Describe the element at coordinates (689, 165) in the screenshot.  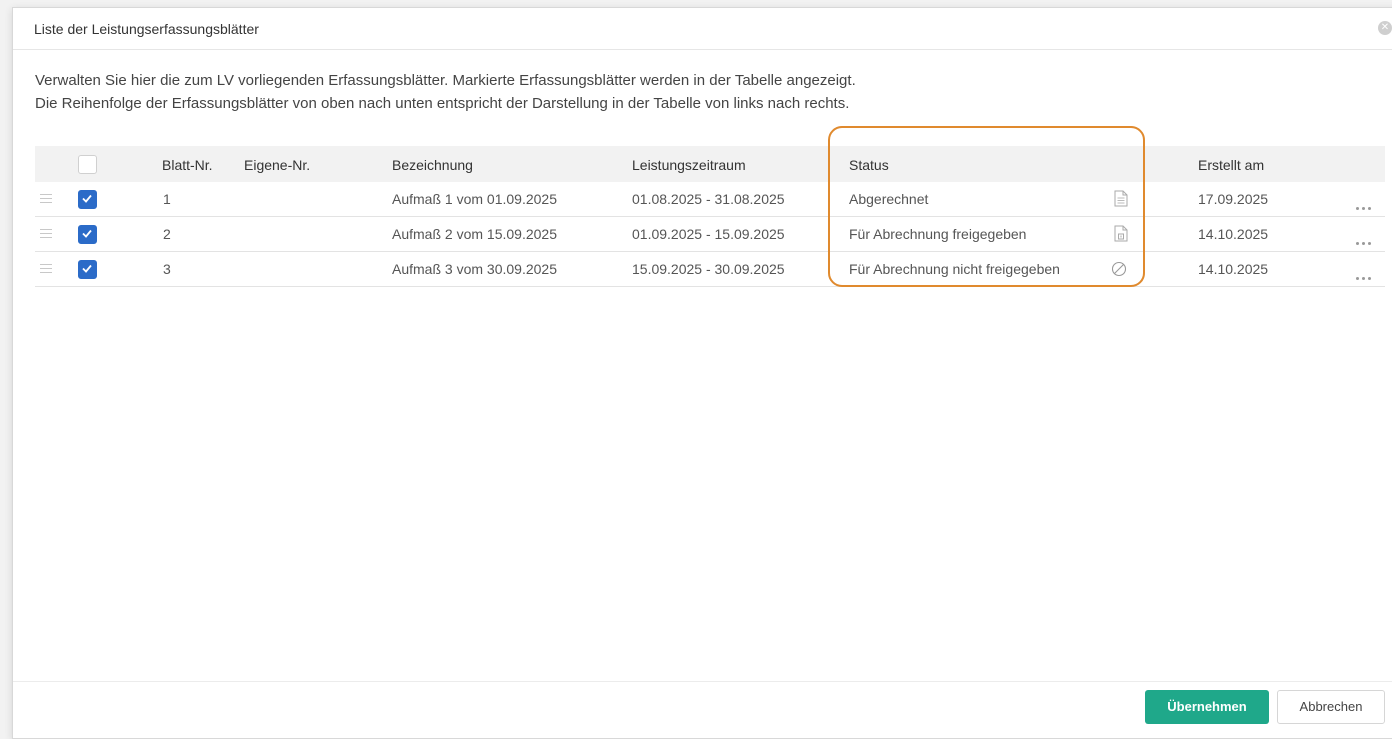
I see `column-header-leistungszeitraum: Leistungszeitraum` at that location.